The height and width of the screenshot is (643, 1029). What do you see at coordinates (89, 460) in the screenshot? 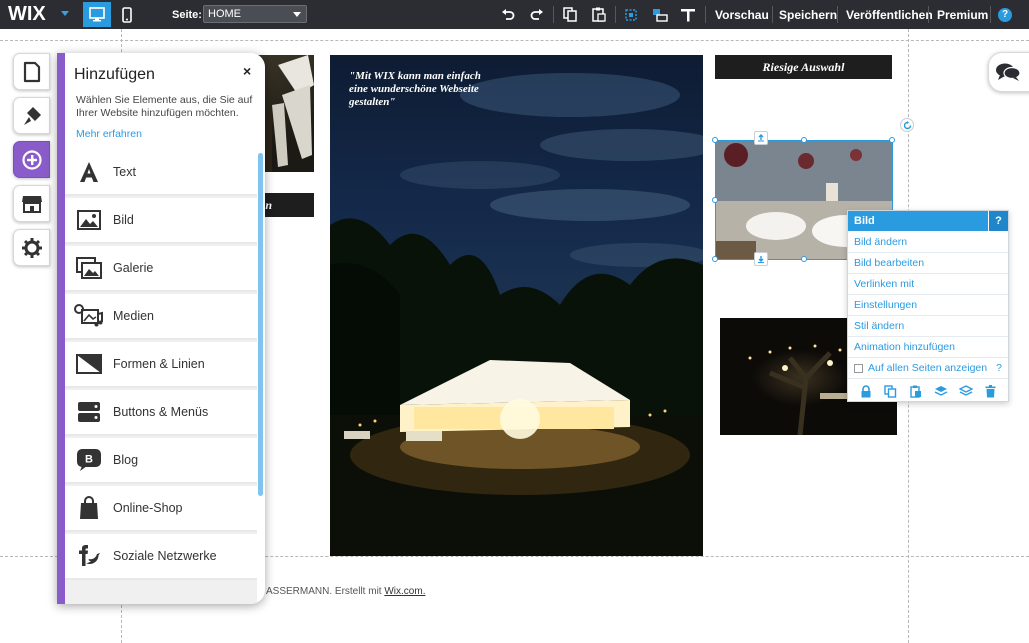
I see `svg-text: B` at bounding box center [89, 460].